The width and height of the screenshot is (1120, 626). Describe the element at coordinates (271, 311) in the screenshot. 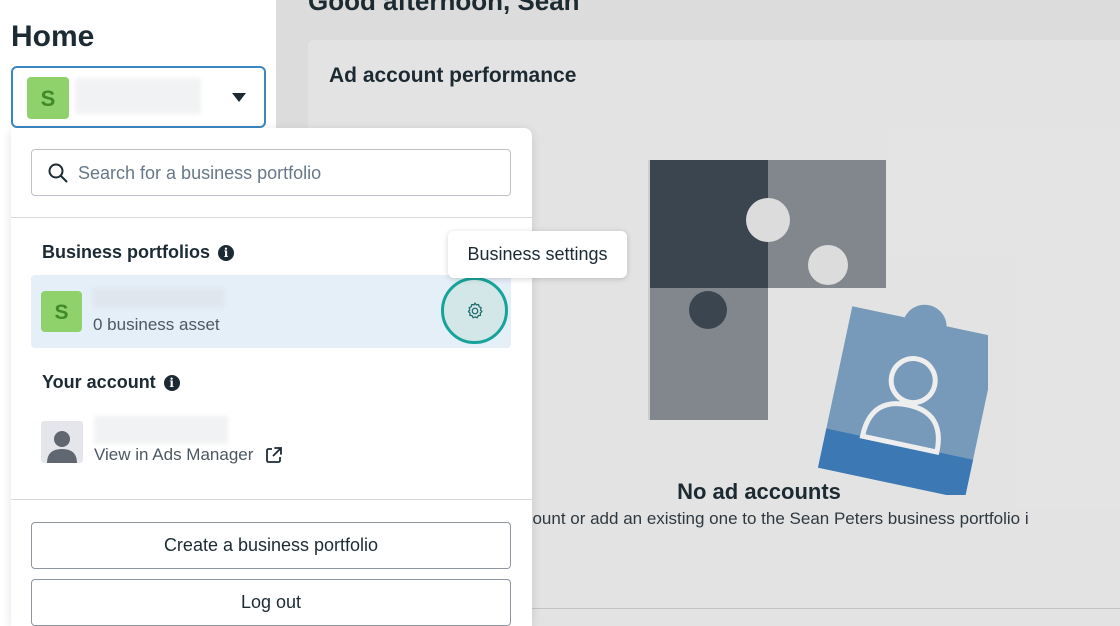

I see `portfolio-list-item: S 0 business asset` at that location.